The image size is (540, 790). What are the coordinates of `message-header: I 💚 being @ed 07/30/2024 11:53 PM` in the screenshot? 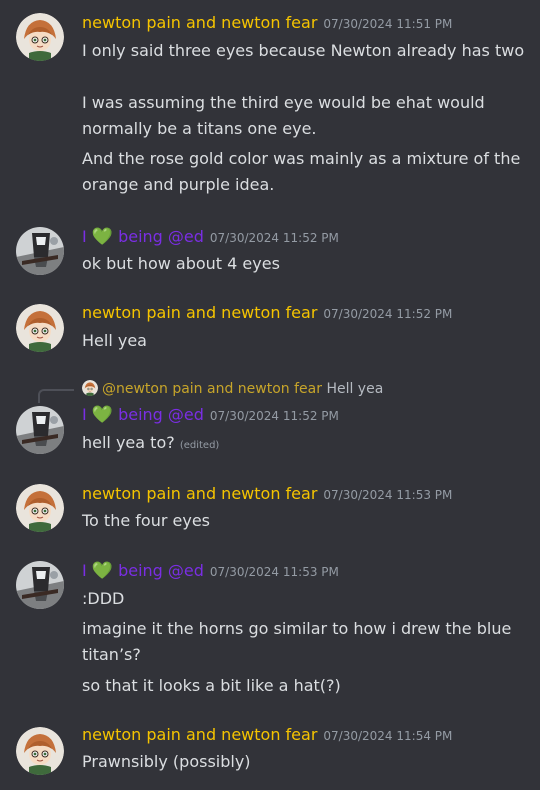 It's located at (210, 571).